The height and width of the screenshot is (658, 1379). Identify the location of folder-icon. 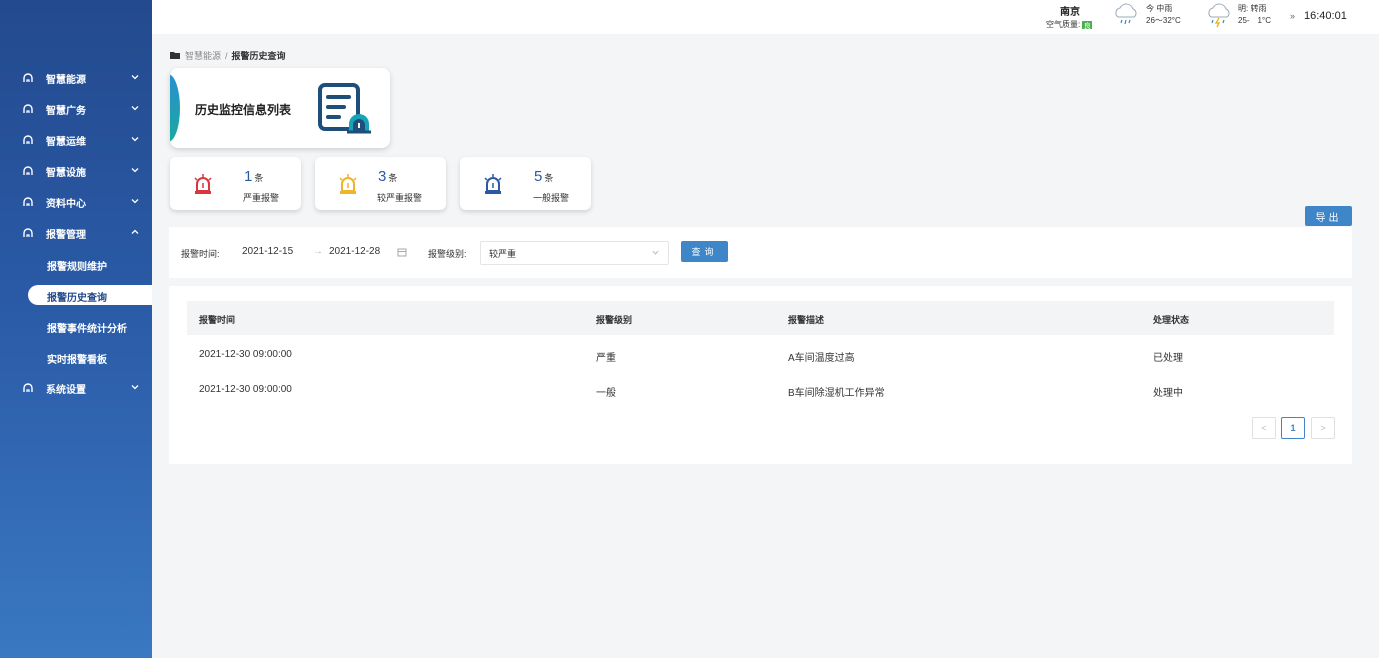
(175, 55).